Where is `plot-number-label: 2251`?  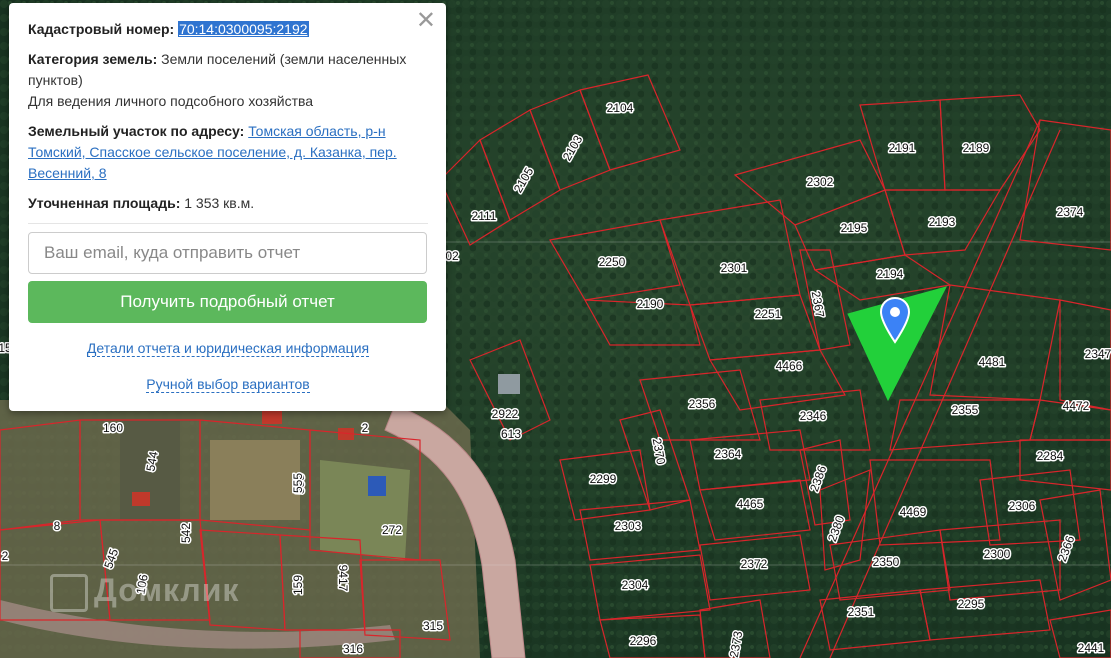 plot-number-label: 2251 is located at coordinates (768, 314).